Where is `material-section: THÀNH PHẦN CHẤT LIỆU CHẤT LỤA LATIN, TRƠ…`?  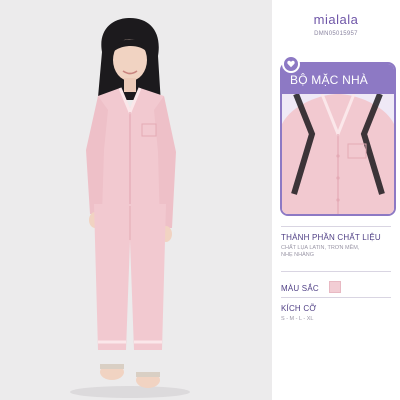 material-section: THÀNH PHẦN CHẤT LIỆU CHẤT LỤA LATIN, TRƠ… is located at coordinates (331, 246).